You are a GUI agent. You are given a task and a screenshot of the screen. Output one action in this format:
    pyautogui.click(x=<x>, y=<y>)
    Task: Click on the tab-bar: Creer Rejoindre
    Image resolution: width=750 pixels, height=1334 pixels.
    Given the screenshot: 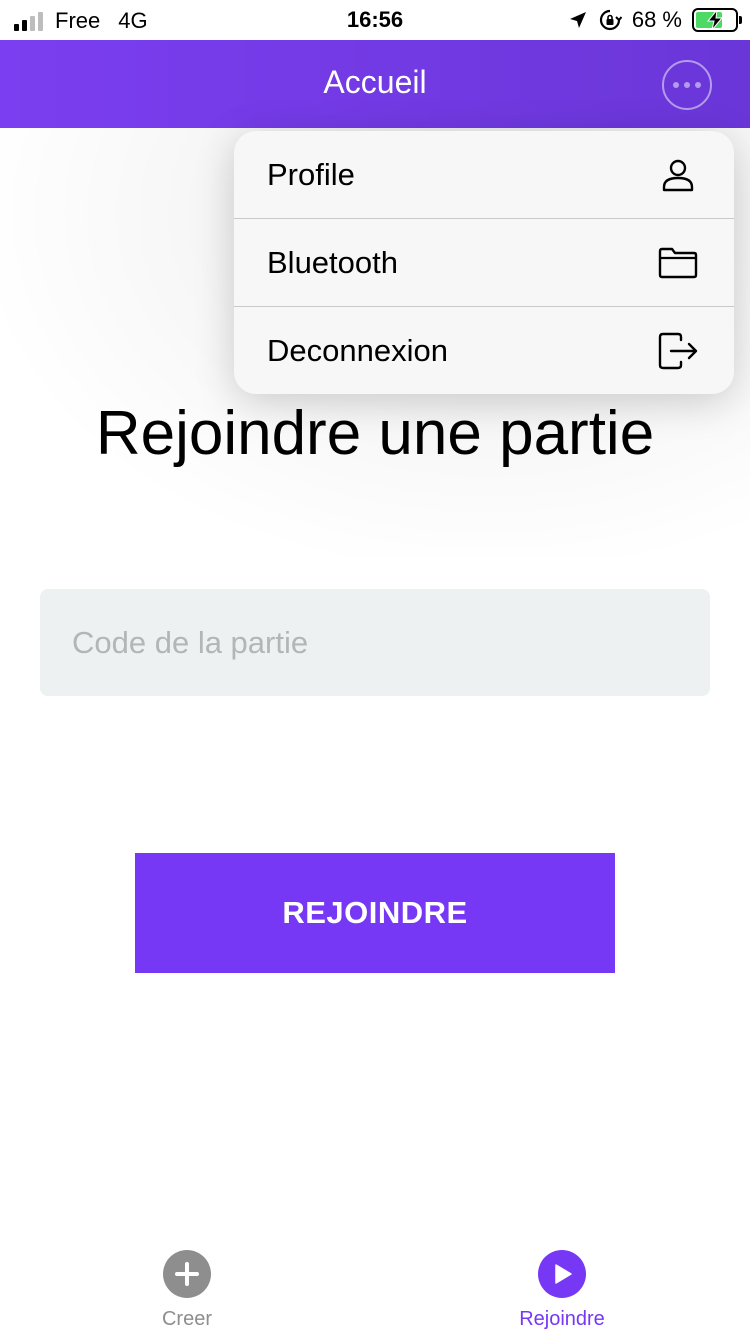 What is the action you would take?
    pyautogui.click(x=375, y=1282)
    